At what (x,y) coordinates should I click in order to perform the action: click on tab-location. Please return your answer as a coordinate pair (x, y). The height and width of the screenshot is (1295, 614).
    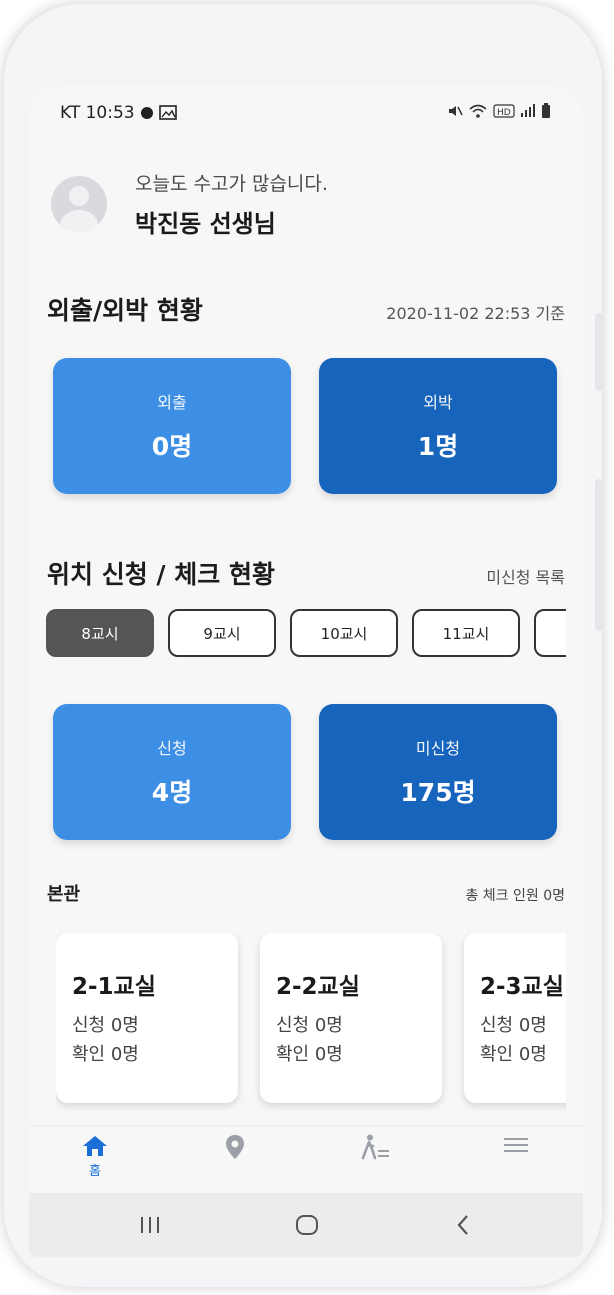
    Looking at the image, I should click on (235, 1147).